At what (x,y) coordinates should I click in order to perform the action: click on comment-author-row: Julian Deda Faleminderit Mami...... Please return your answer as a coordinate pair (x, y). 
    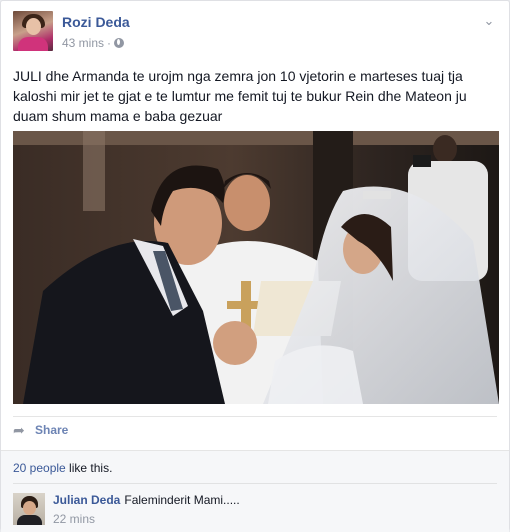
    Looking at the image, I should click on (146, 500).